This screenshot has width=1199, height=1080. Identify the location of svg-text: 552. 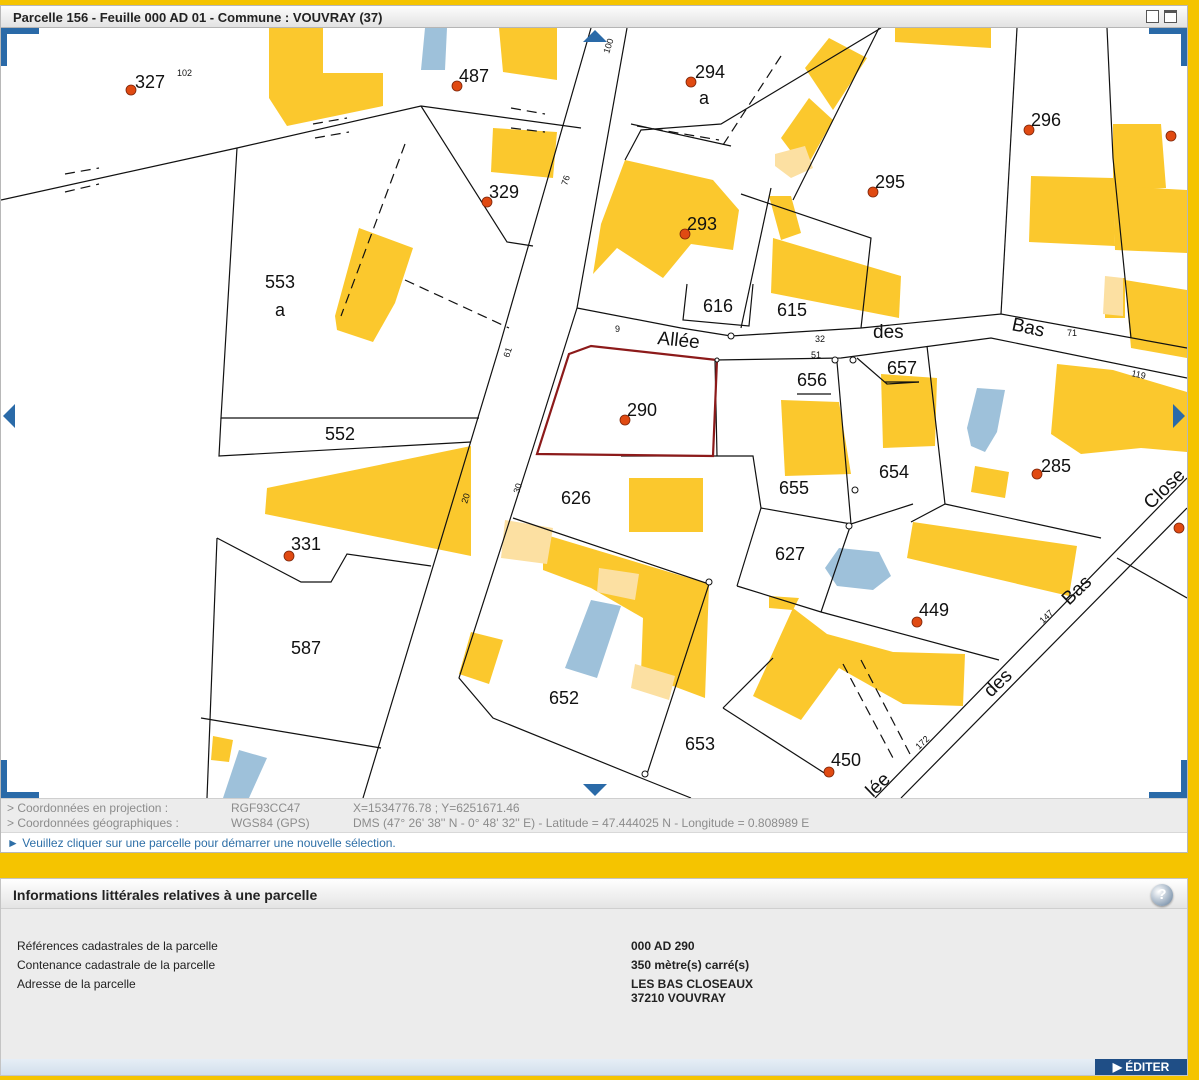
(340, 434).